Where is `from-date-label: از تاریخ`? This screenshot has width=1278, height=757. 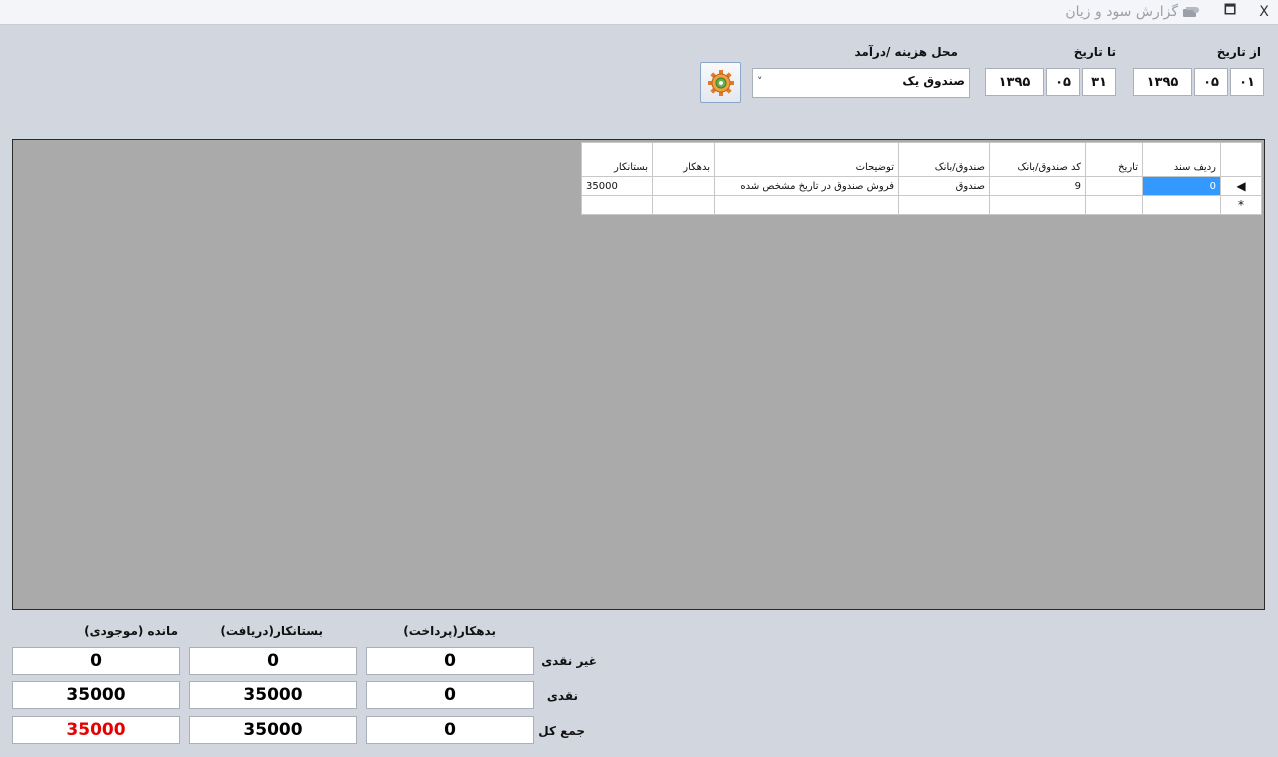 from-date-label: از تاریخ is located at coordinates (1238, 52).